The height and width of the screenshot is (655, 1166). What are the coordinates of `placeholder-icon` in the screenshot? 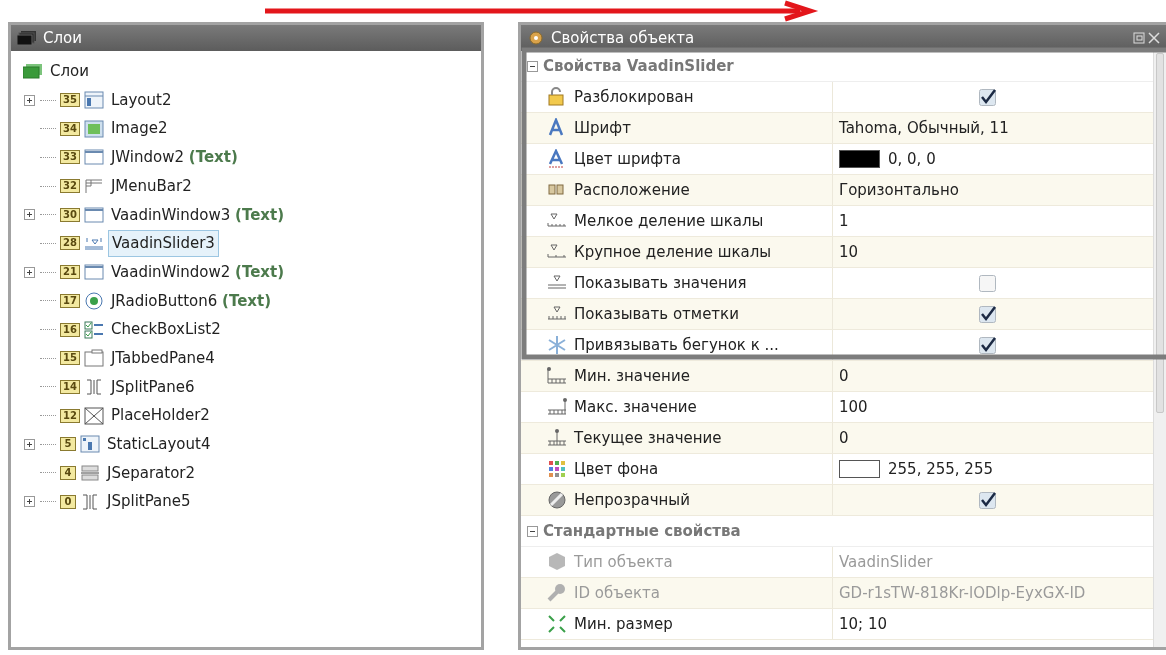 It's located at (93, 415).